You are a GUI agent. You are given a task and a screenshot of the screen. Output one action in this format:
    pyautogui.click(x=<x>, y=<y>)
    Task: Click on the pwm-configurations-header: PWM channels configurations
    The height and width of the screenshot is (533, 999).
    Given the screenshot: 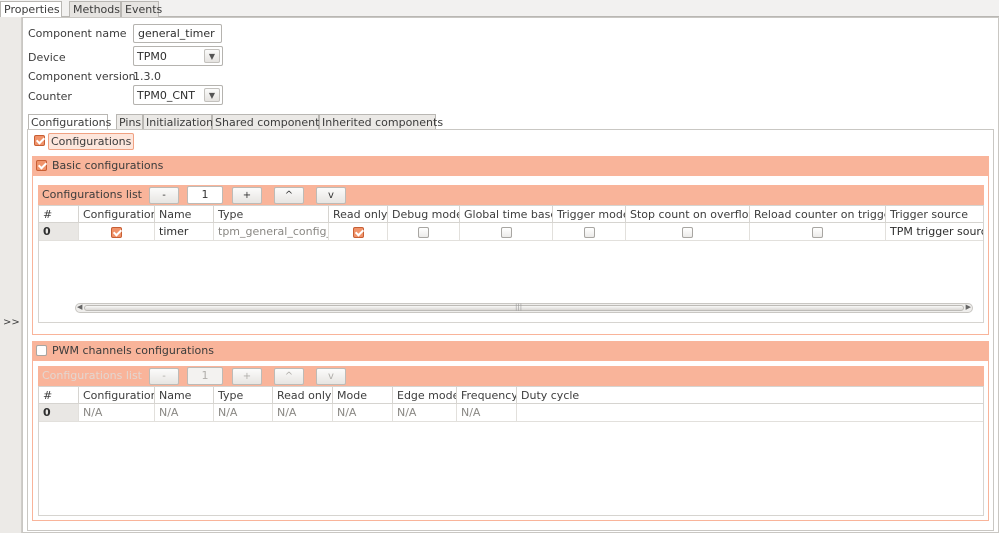 What is the action you would take?
    pyautogui.click(x=510, y=351)
    